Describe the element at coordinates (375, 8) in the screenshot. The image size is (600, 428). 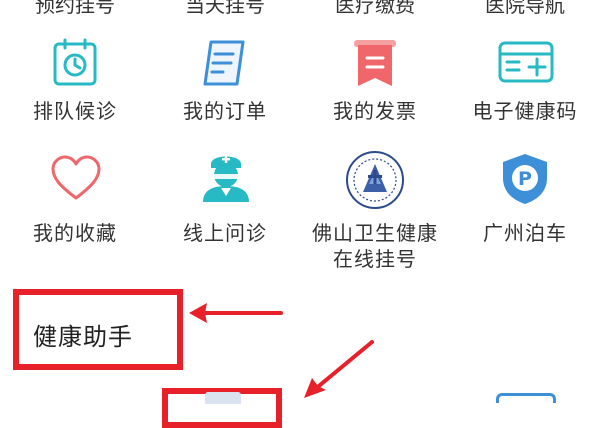
I see `grid-item-label: 医疗缴费` at that location.